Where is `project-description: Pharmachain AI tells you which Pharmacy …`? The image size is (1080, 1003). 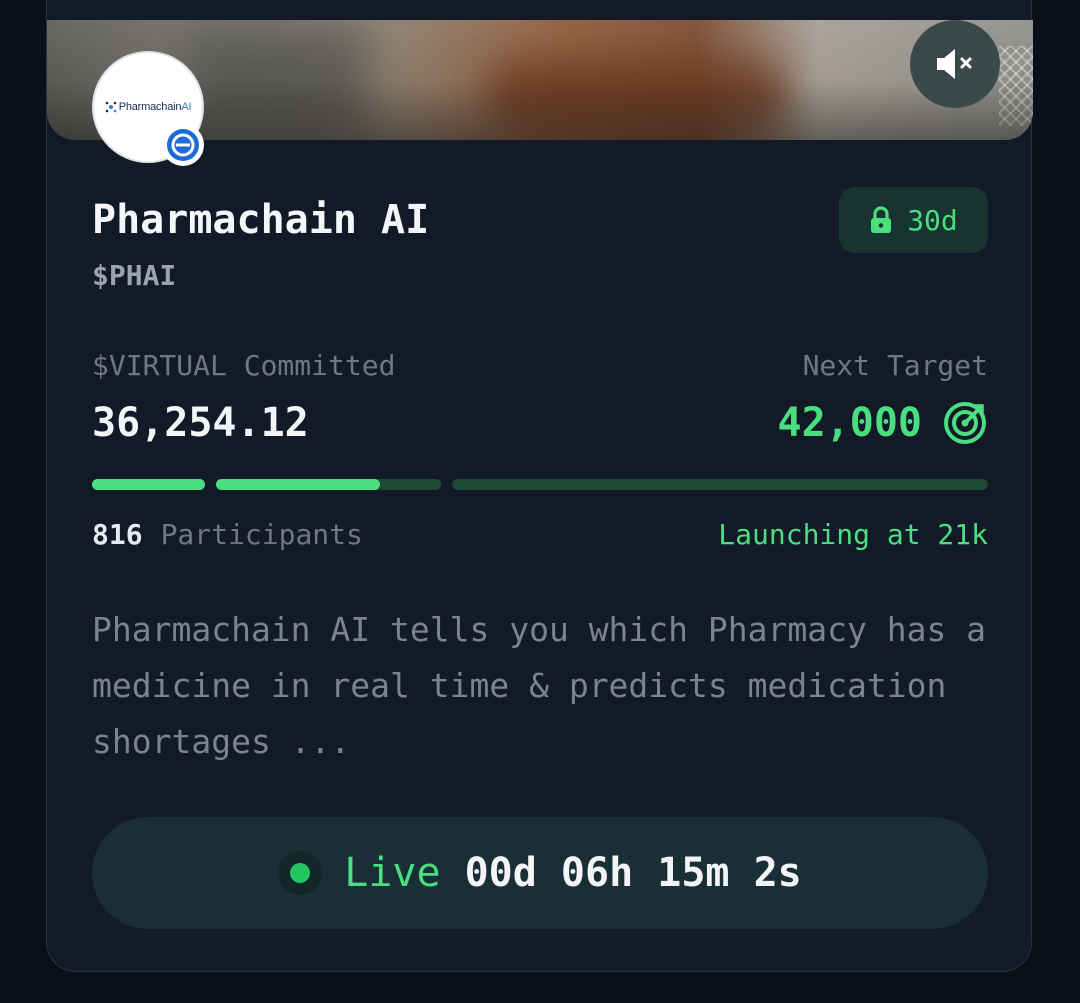 project-description: Pharmachain AI tells you which Pharmacy … is located at coordinates (539, 685).